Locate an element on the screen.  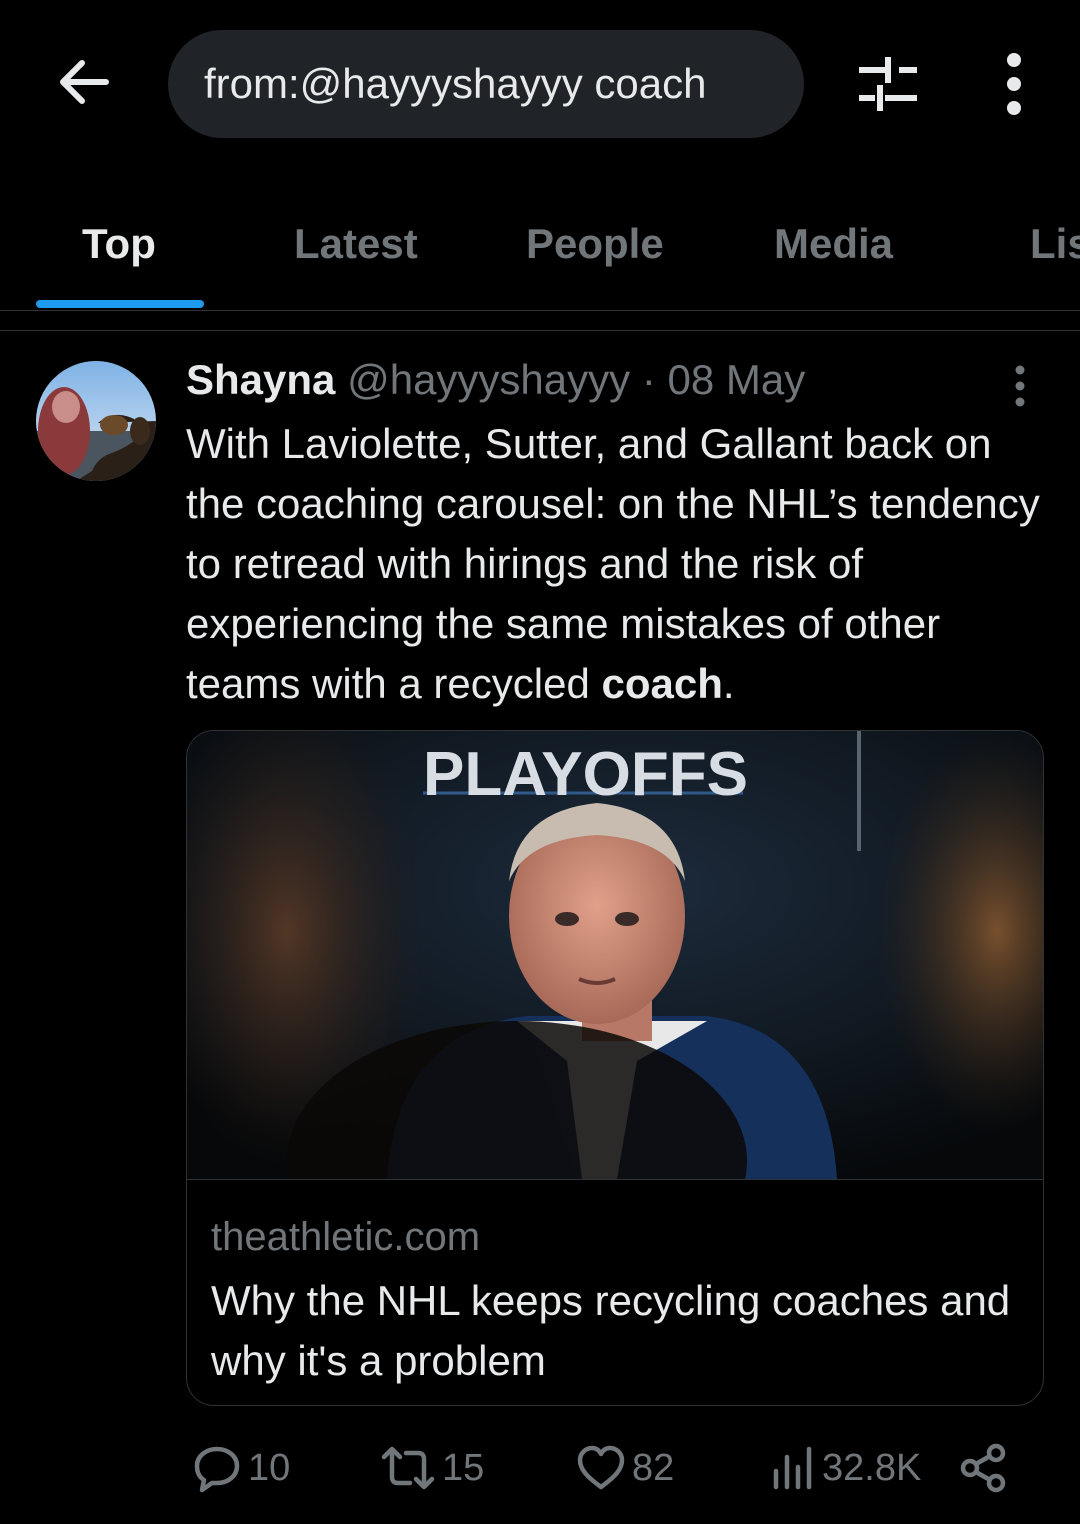
more-options-button is located at coordinates (1014, 84).